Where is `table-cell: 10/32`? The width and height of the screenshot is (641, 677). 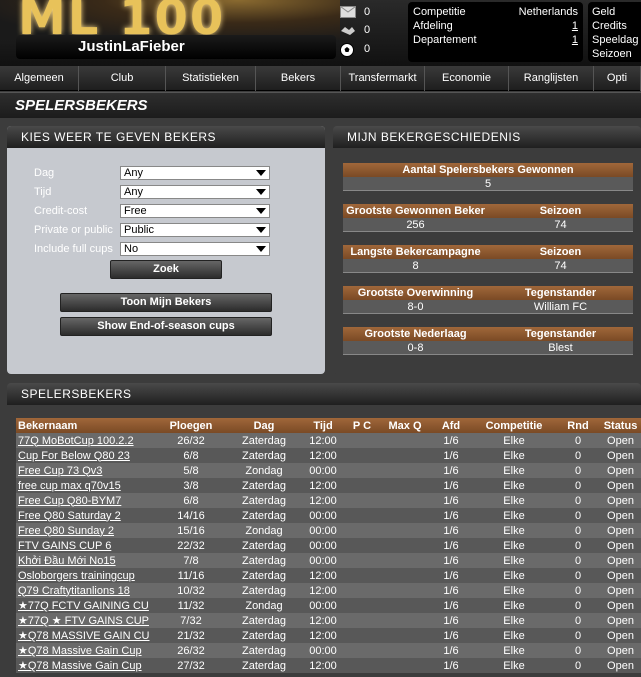 table-cell: 10/32 is located at coordinates (191, 590).